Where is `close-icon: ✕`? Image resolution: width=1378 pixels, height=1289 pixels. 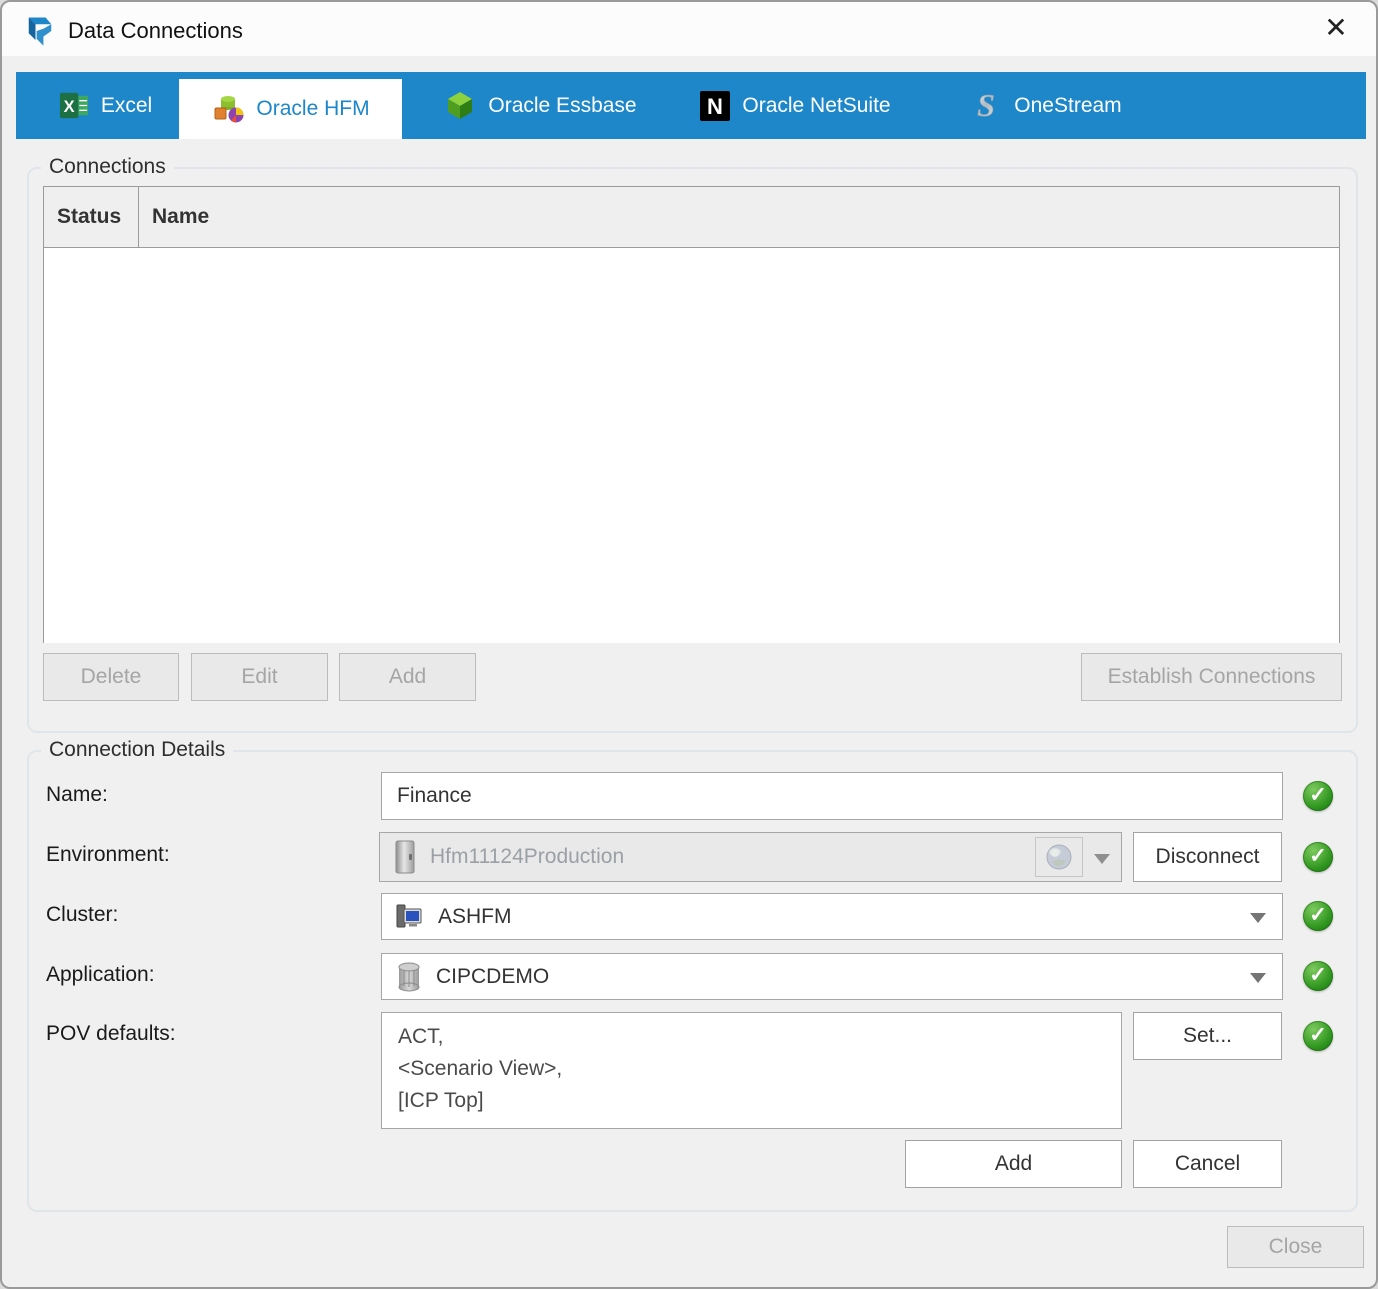 close-icon: ✕ is located at coordinates (1336, 28).